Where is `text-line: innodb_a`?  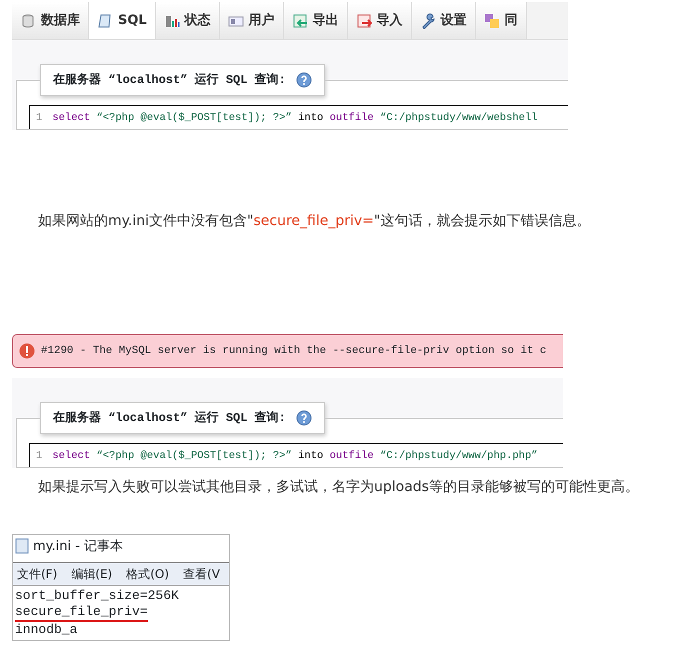
text-line: innodb_a is located at coordinates (46, 630).